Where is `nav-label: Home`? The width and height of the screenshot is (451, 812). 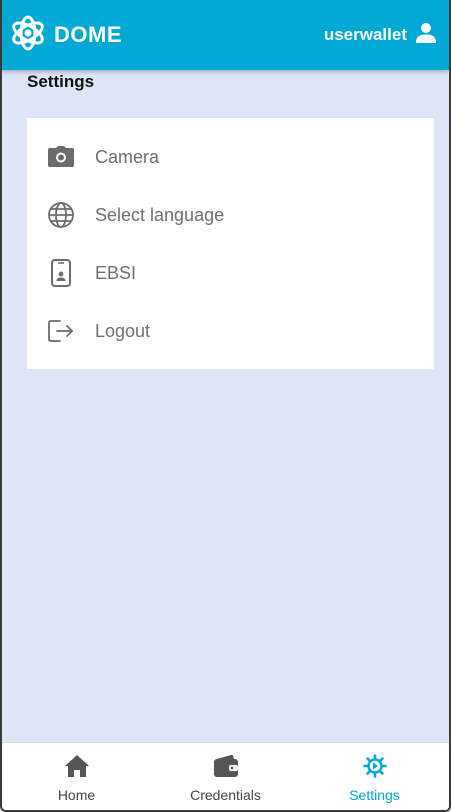 nav-label: Home is located at coordinates (76, 795).